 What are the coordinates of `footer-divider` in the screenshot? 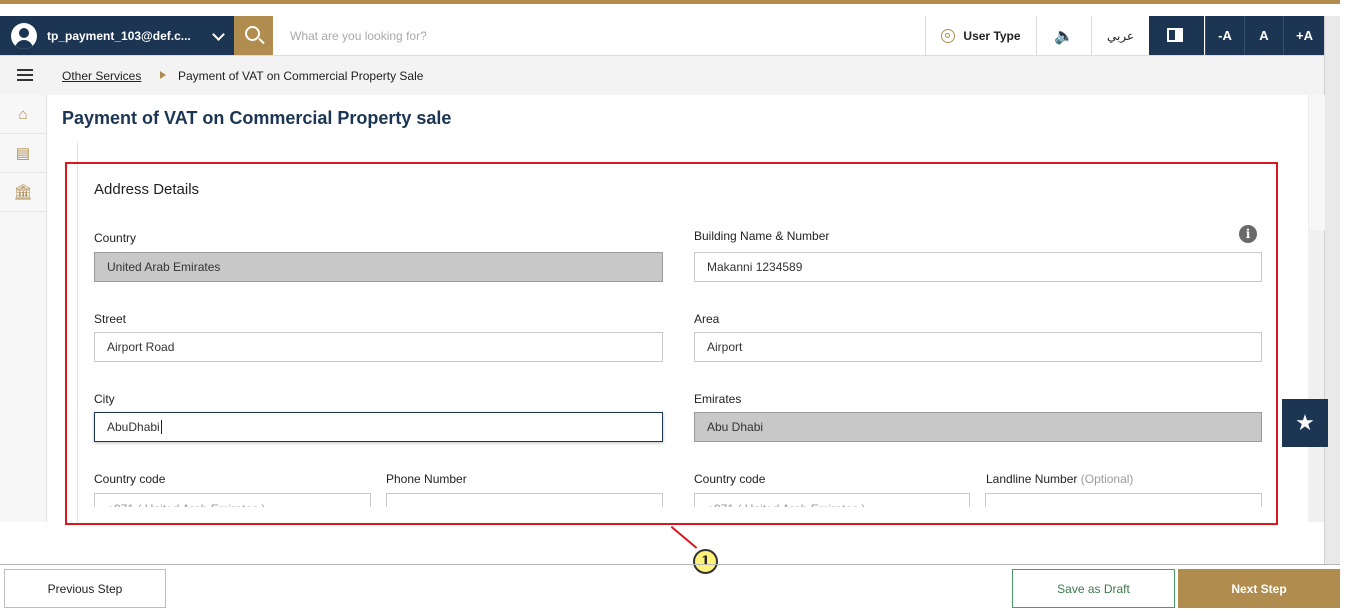 It's located at (670, 564).